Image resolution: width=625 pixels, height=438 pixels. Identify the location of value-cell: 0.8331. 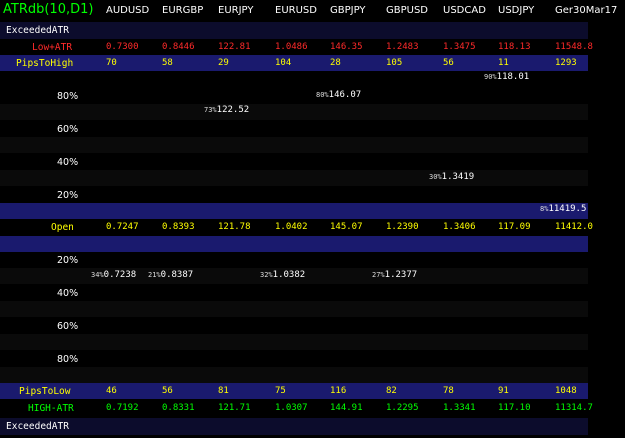
(178, 408).